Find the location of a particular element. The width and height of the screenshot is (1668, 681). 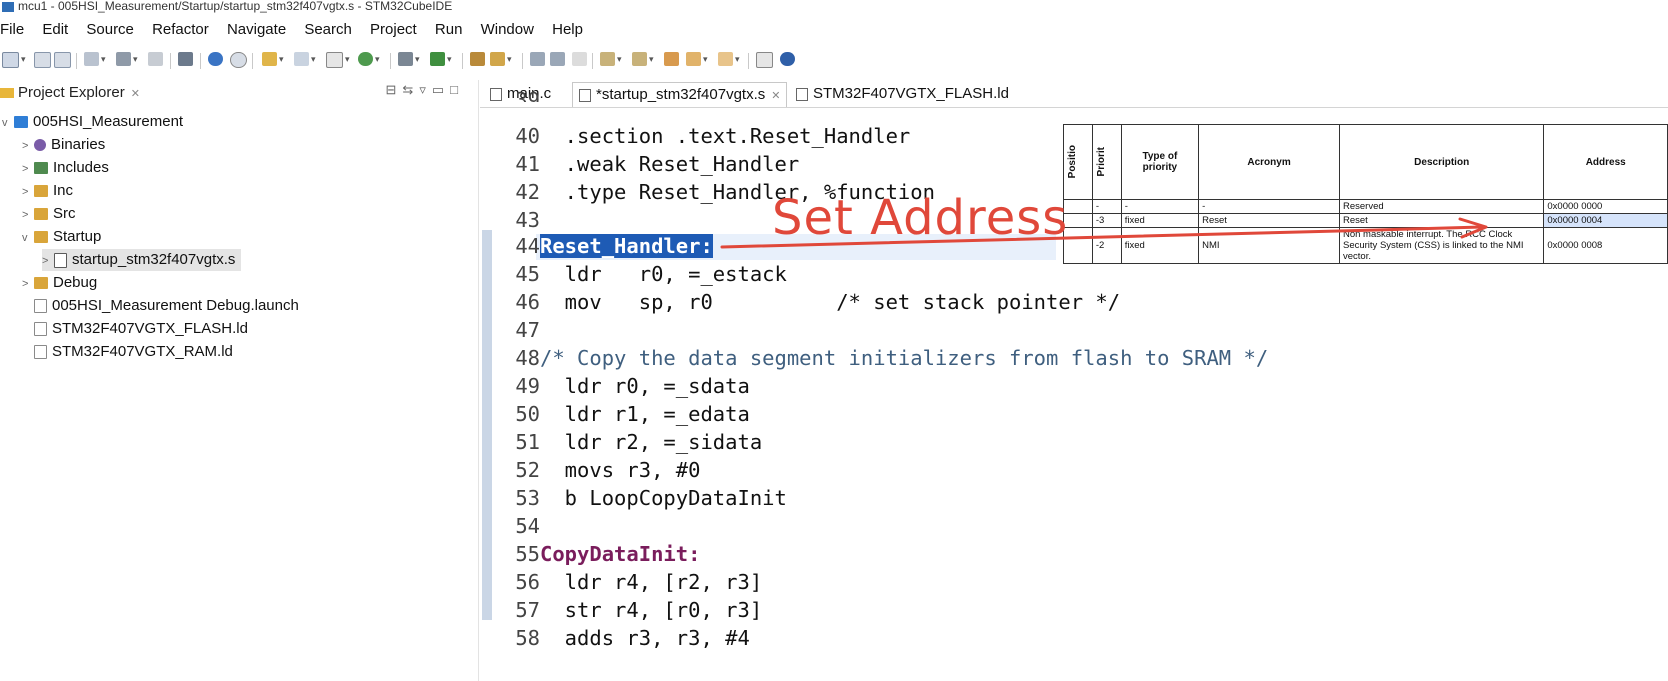

code-line: 54 is located at coordinates (520, 526).